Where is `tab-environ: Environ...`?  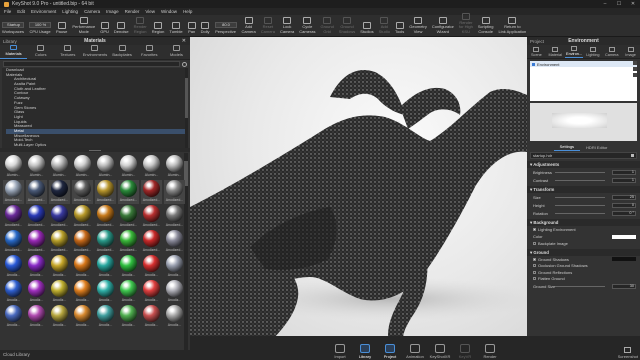 tab-environ: Environ... is located at coordinates (574, 51).